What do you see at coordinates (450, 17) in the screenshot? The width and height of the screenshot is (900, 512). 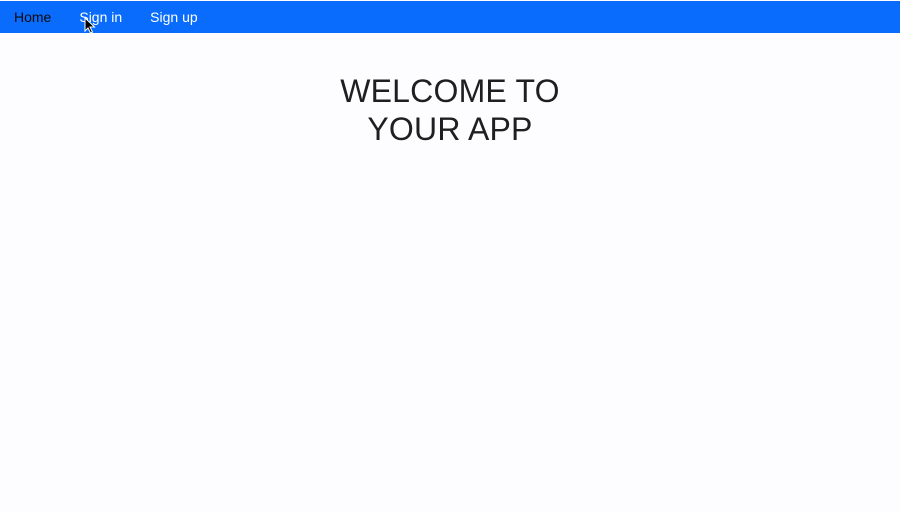 I see `top-navbar: Home Sign in Sign up` at bounding box center [450, 17].